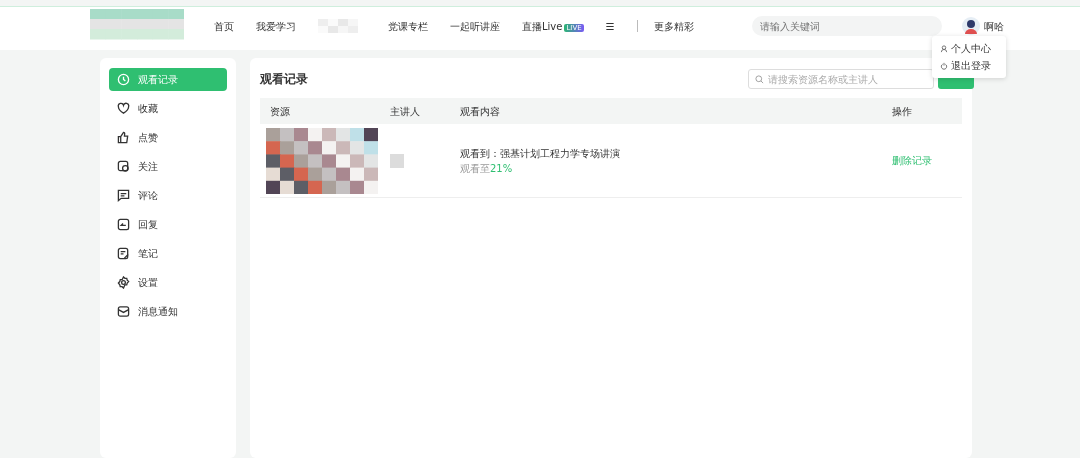 The height and width of the screenshot is (458, 1080). What do you see at coordinates (168, 108) in the screenshot?
I see `sidebar-item: 收藏` at bounding box center [168, 108].